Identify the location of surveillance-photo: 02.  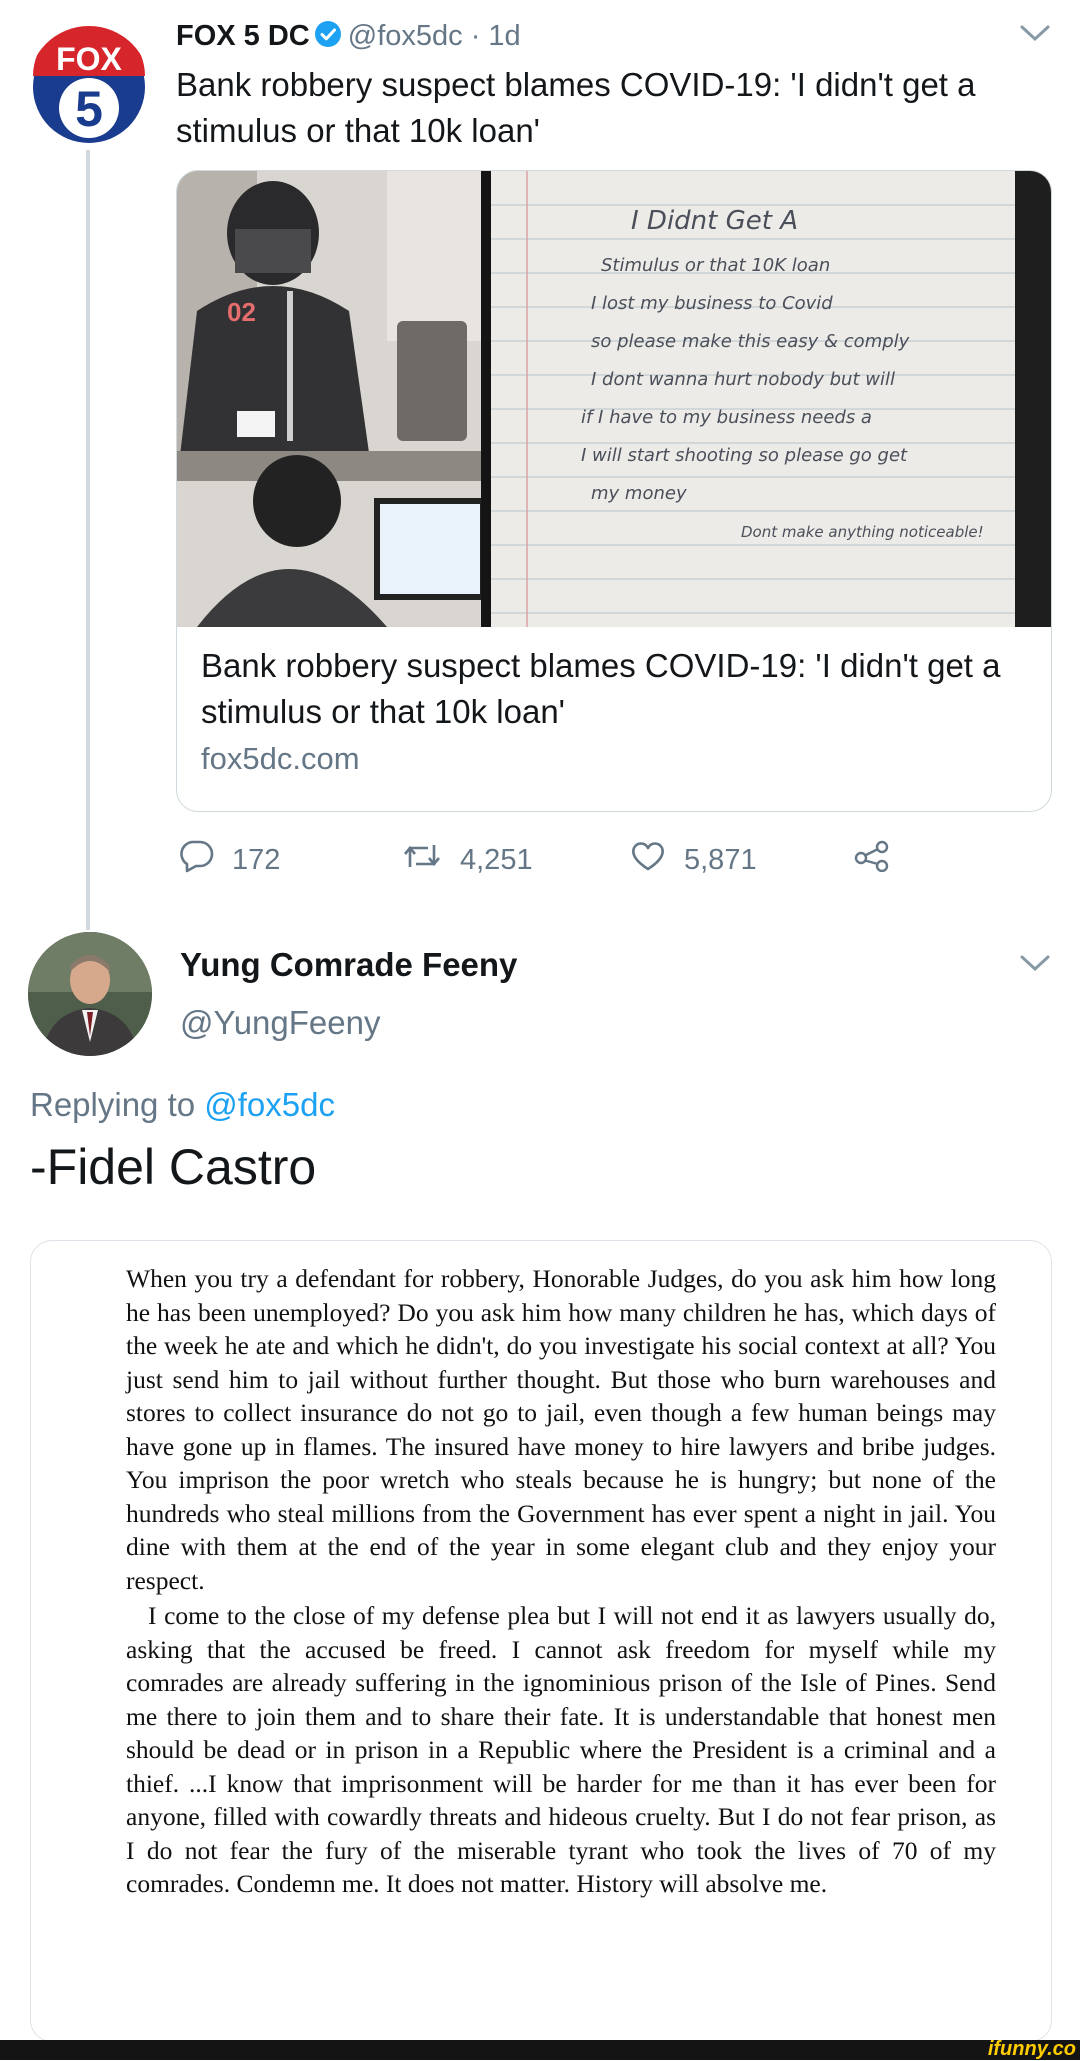
(334, 399).